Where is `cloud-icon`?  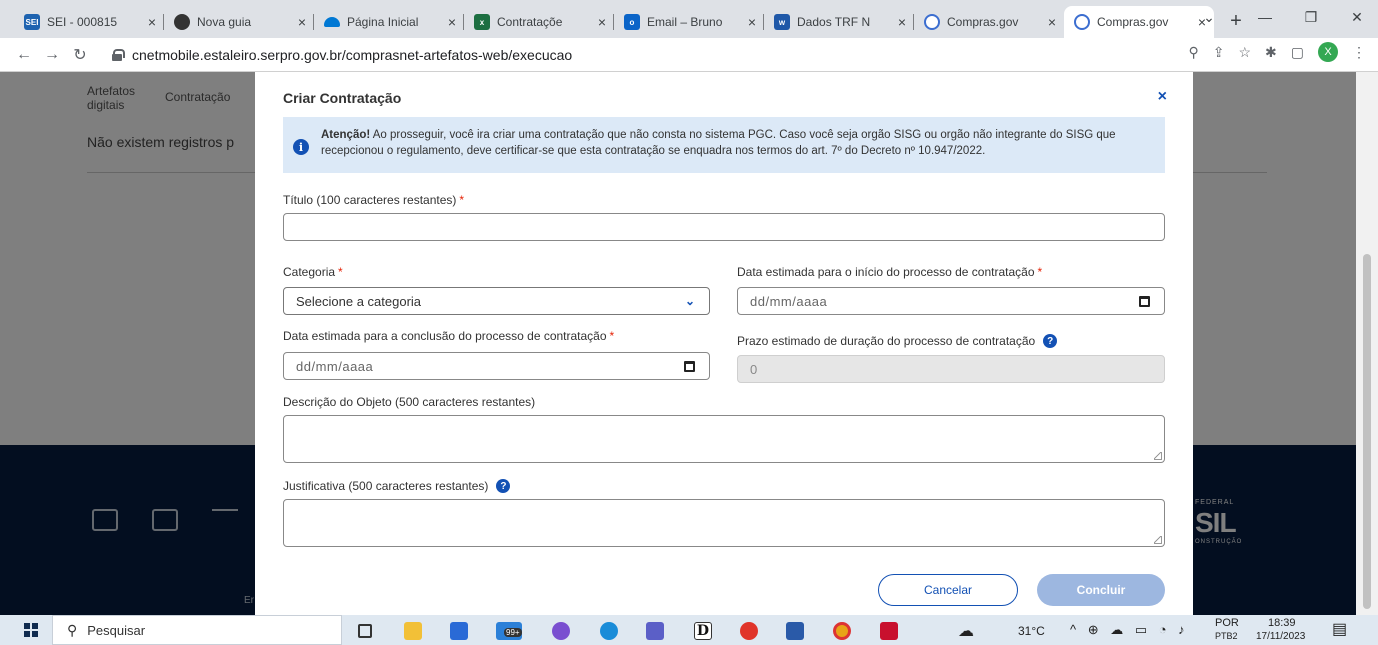 cloud-icon is located at coordinates (332, 22).